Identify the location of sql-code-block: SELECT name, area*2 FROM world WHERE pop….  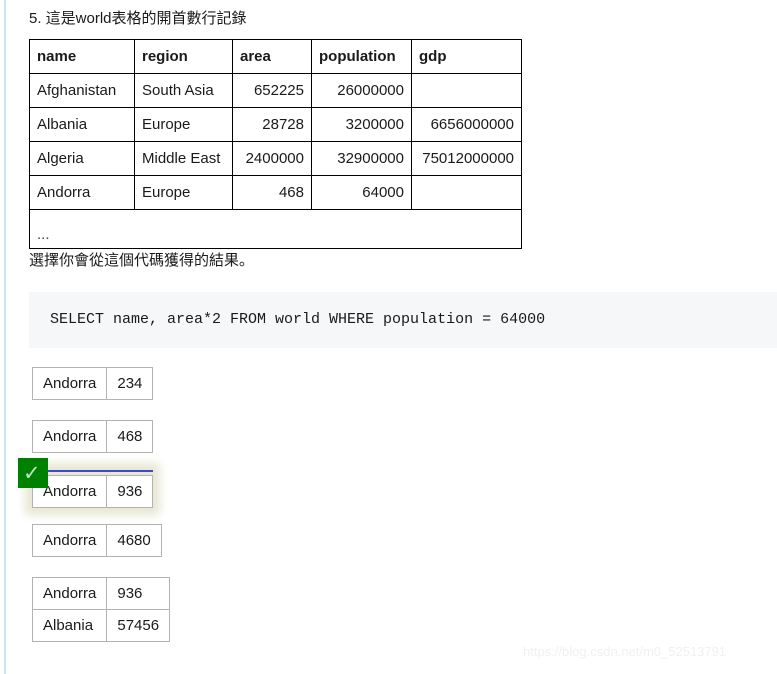
(403, 320).